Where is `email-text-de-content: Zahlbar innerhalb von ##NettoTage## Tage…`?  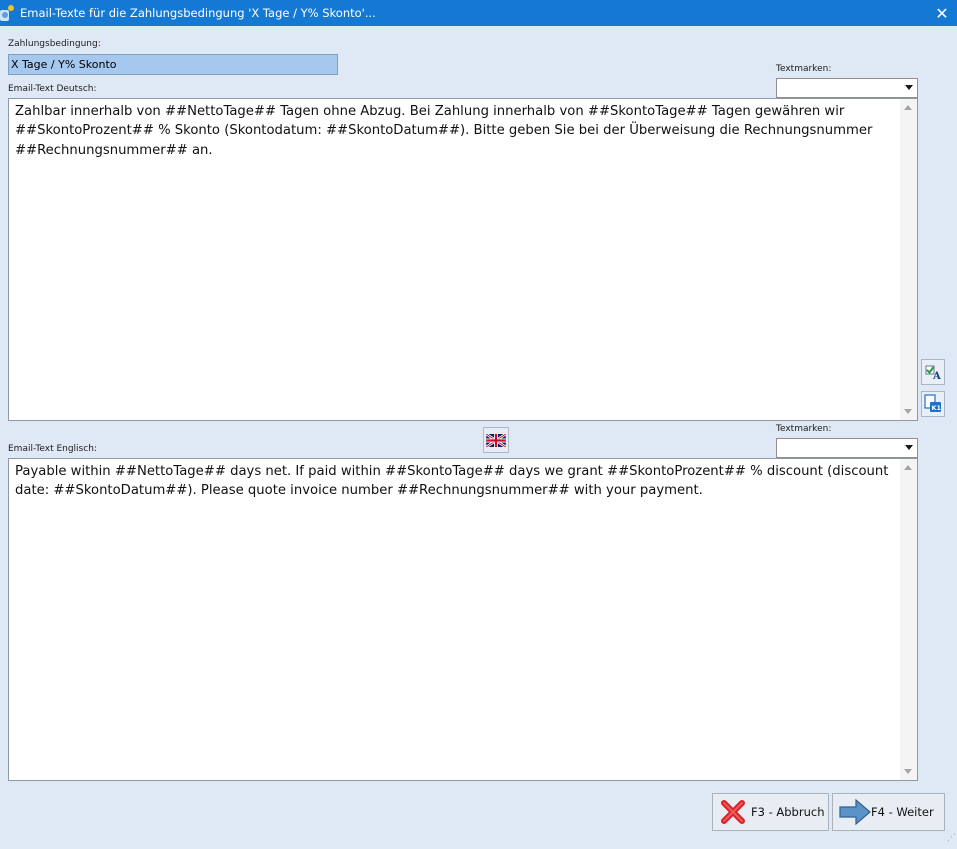
email-text-de-content: Zahlbar innerhalb von ##NettoTage## Tage… is located at coordinates (444, 131).